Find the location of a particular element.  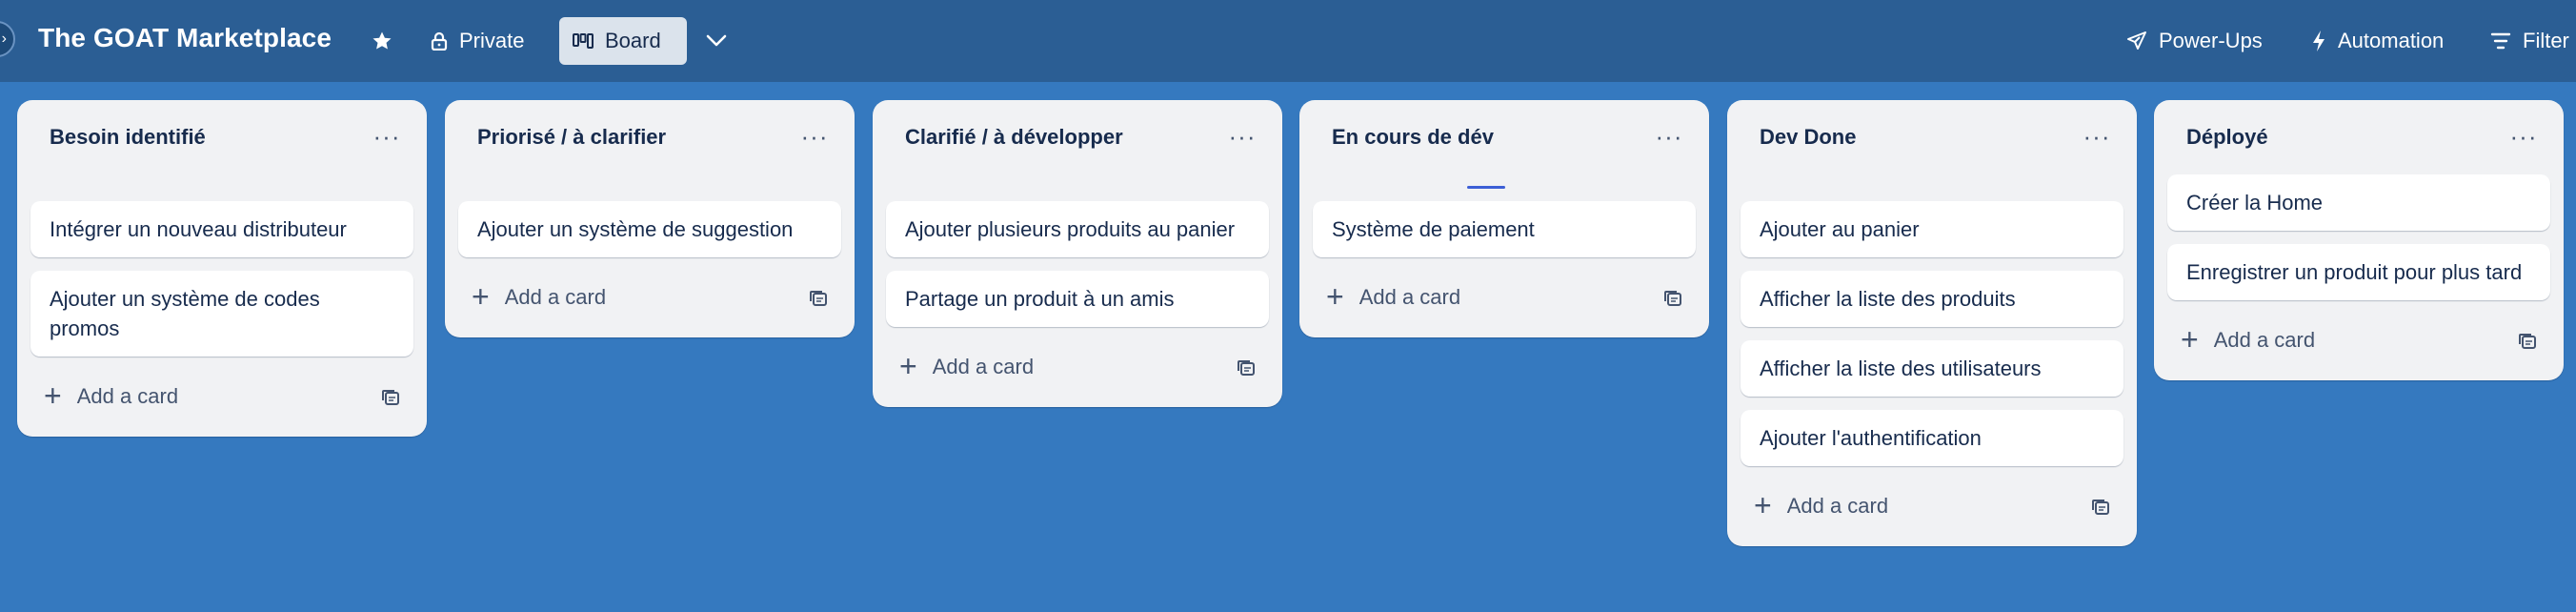

card: Ajouter un système de suggestion is located at coordinates (649, 229).